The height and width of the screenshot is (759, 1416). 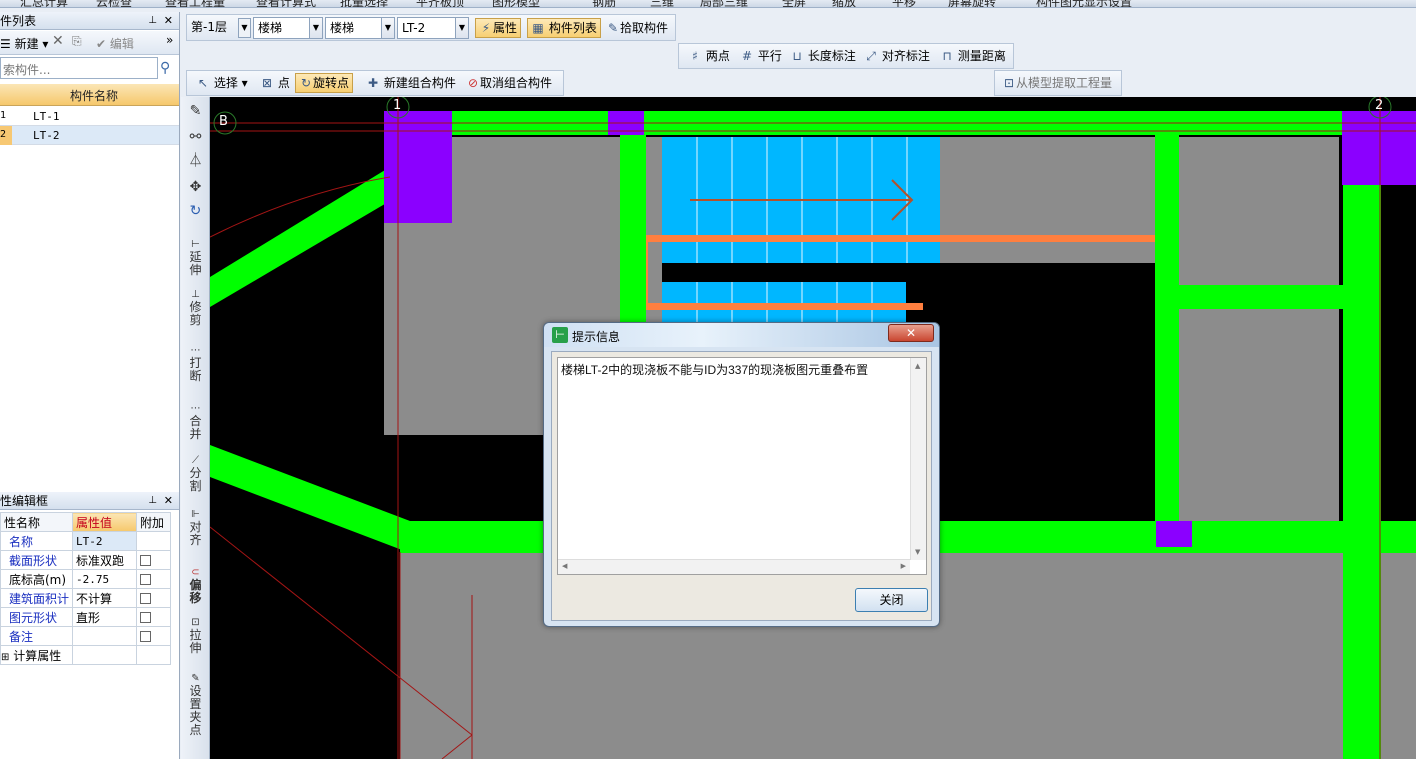 I want to click on aligned-dim-button: ⤢ 对齐标注, so click(x=897, y=56).